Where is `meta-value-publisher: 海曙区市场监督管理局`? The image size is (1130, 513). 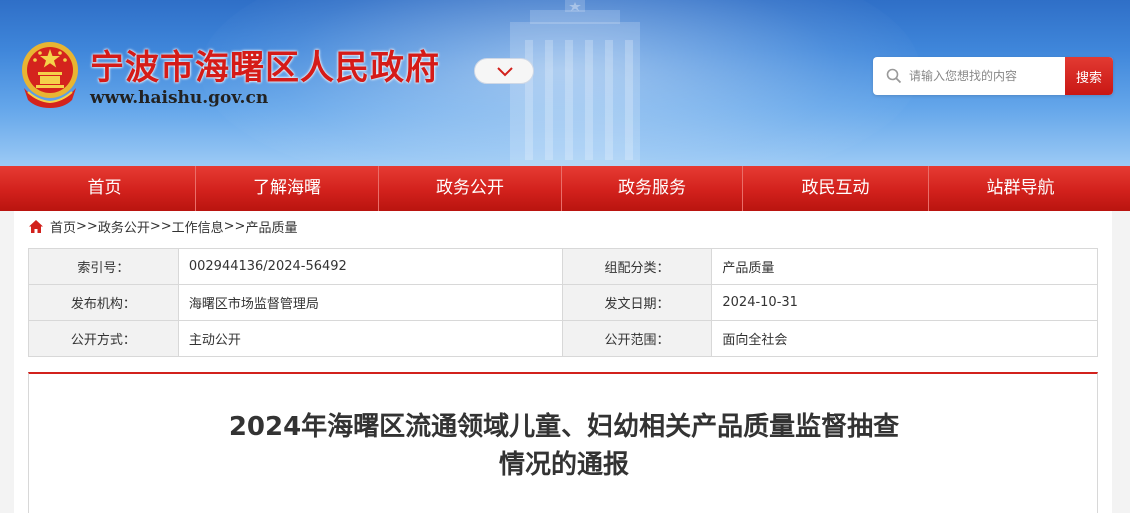
meta-value-publisher: 海曙区市场监督管理局 is located at coordinates (370, 302).